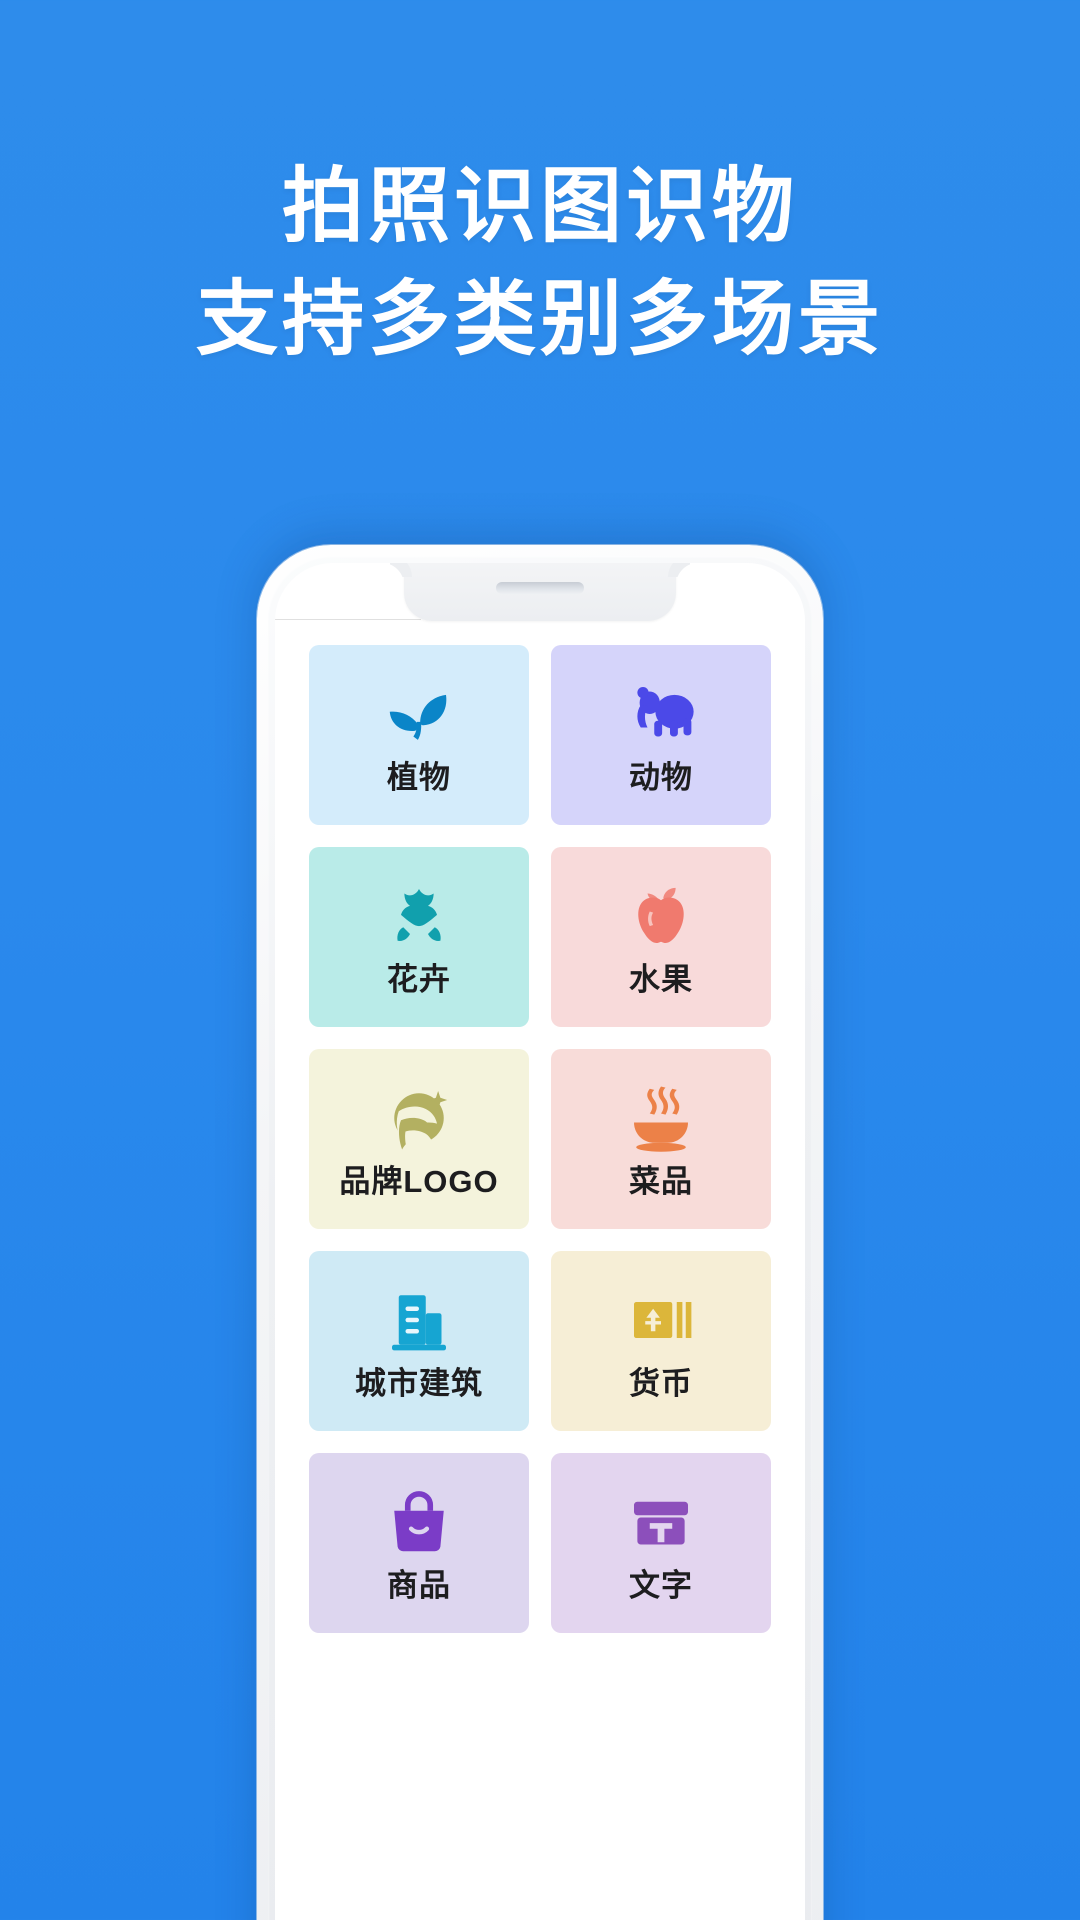 This screenshot has height=1920, width=1080. Describe the element at coordinates (419, 1181) in the screenshot. I see `category-card-label: 品牌LOGO` at that location.